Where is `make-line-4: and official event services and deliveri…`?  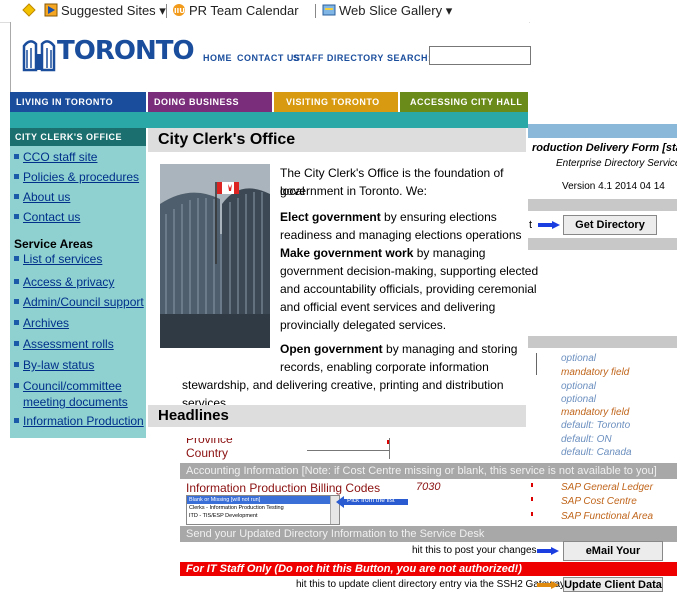 make-line-4: and official event services and deliveri… is located at coordinates (388, 307).